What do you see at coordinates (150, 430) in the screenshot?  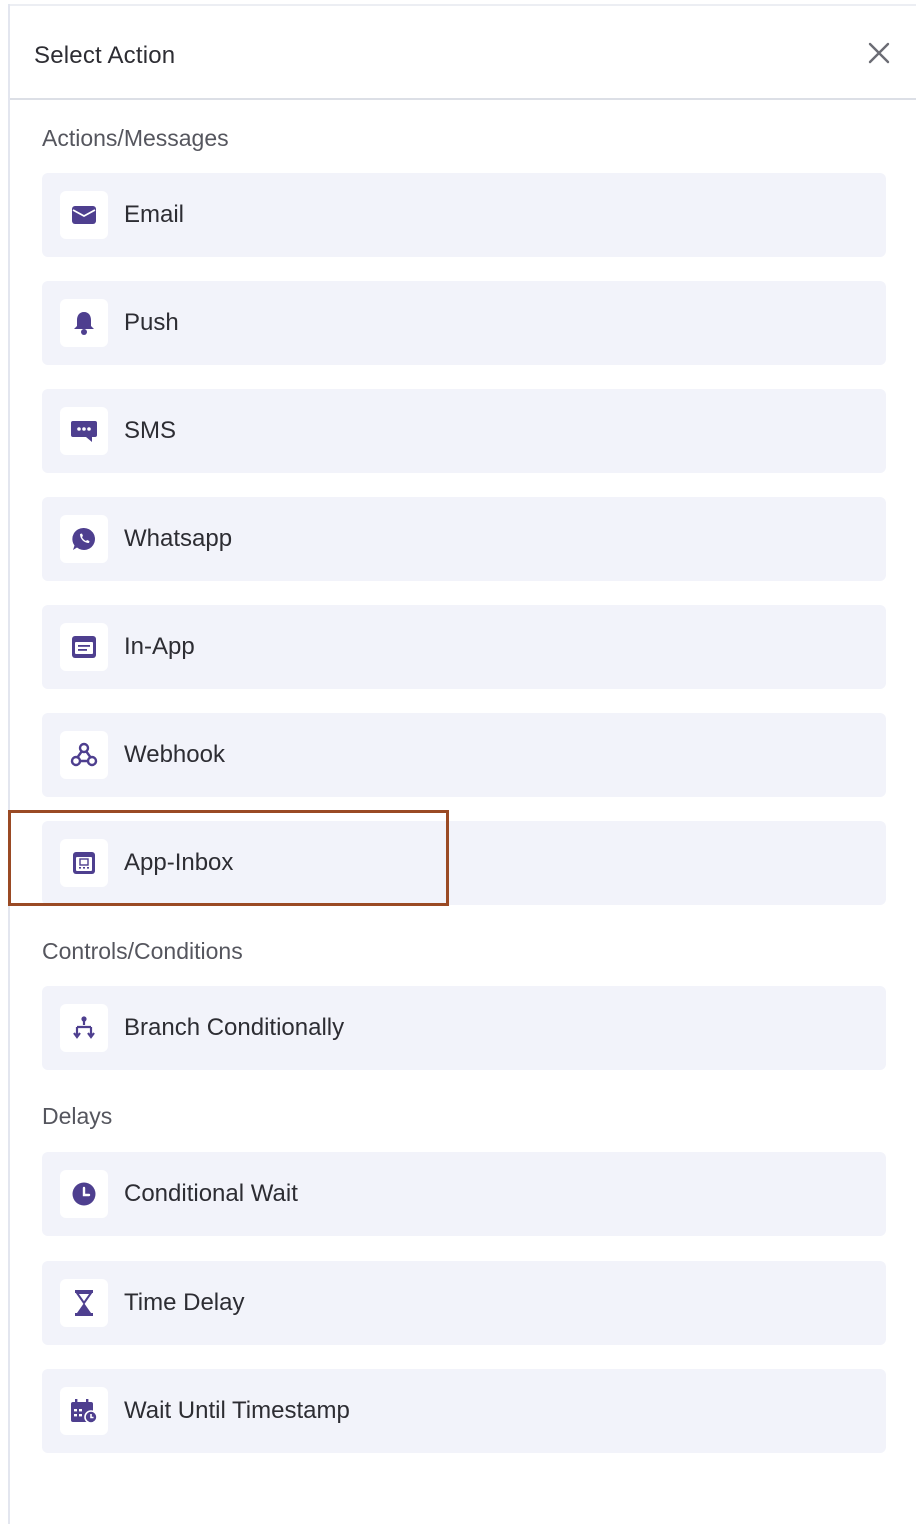 I see `action-label-sms: SMS` at bounding box center [150, 430].